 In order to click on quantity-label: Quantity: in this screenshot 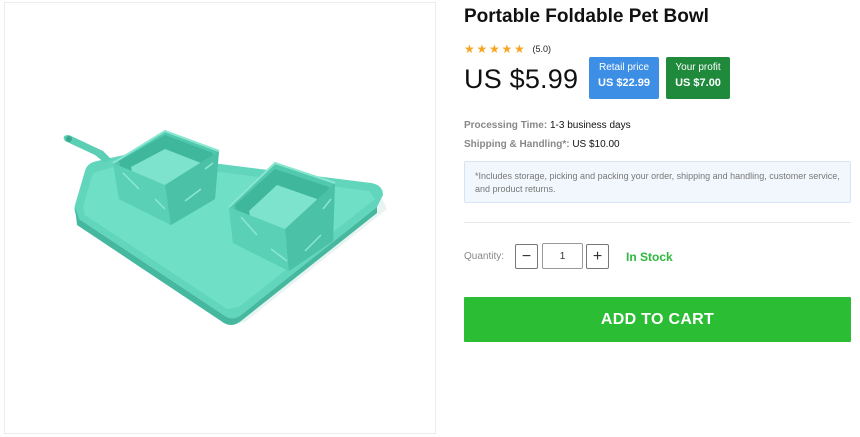, I will do `click(484, 256)`.